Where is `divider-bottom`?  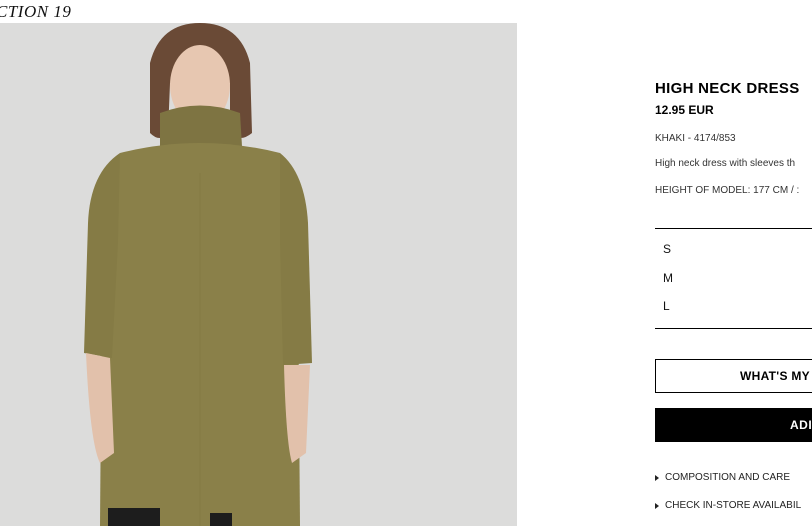 divider-bottom is located at coordinates (733, 328).